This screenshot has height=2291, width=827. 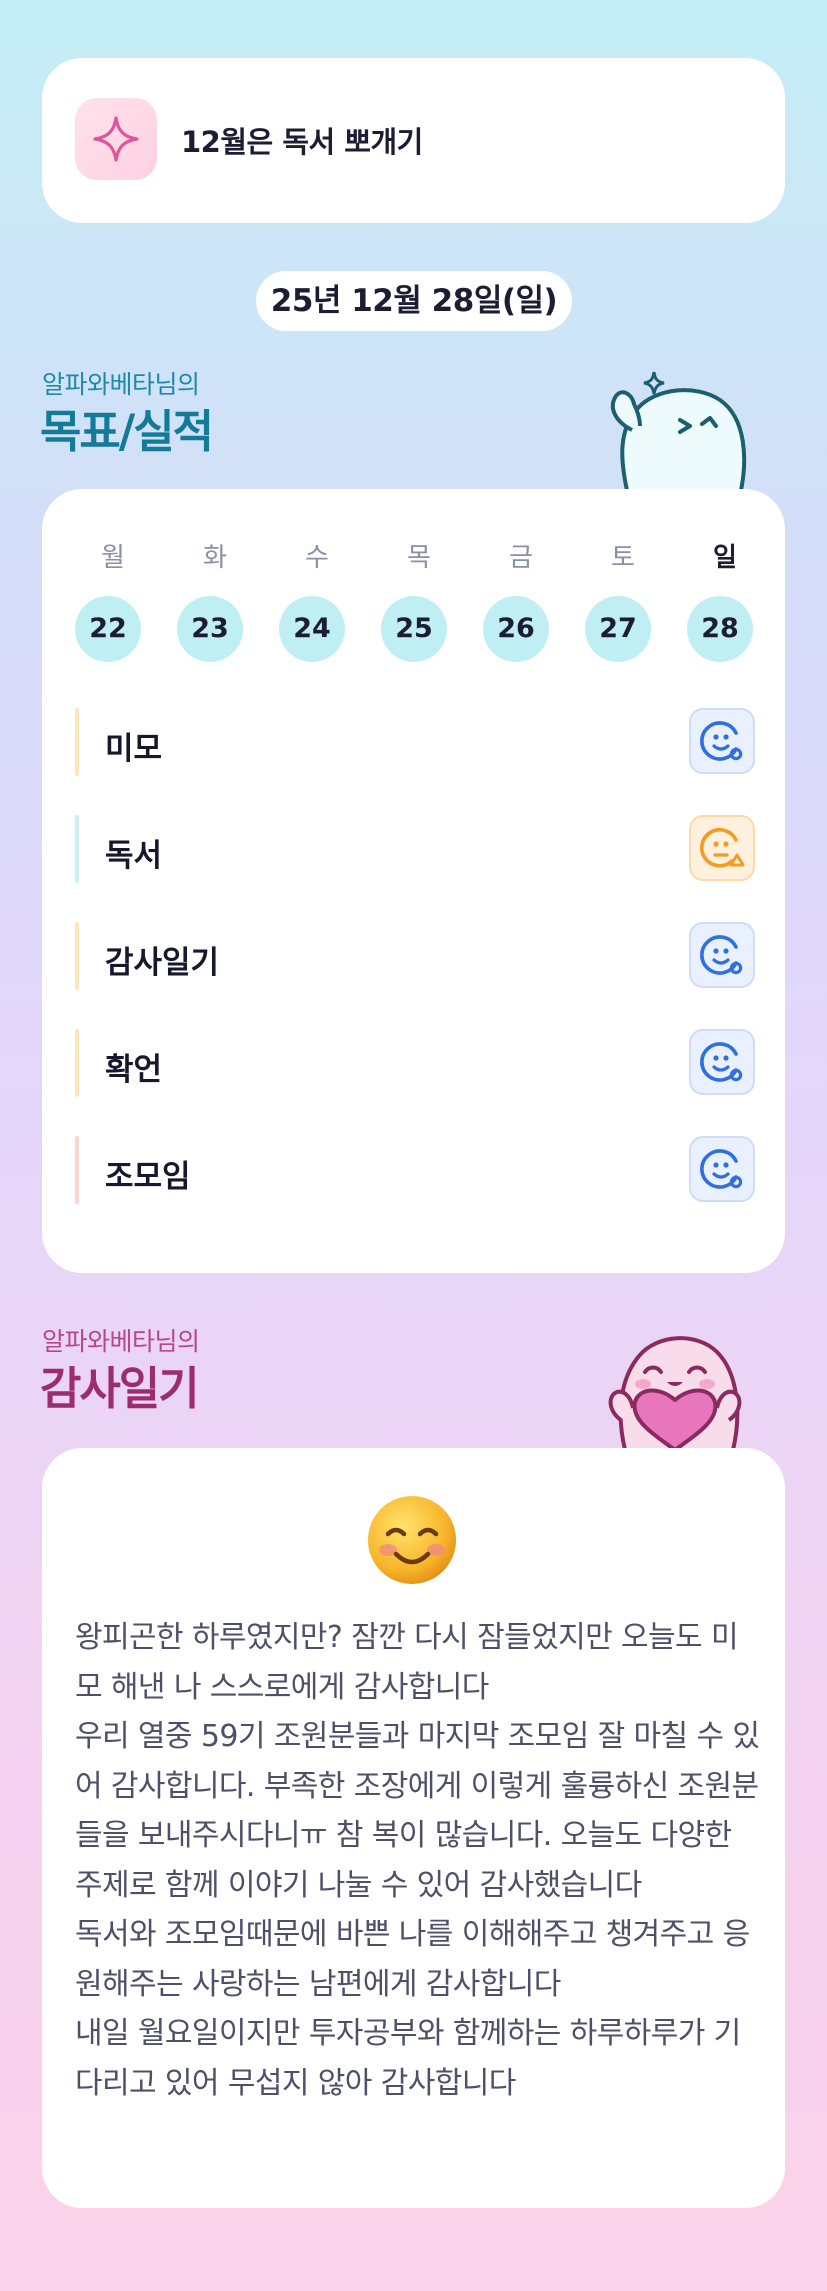 I want to click on weekday-thu: 목, so click(x=419, y=558).